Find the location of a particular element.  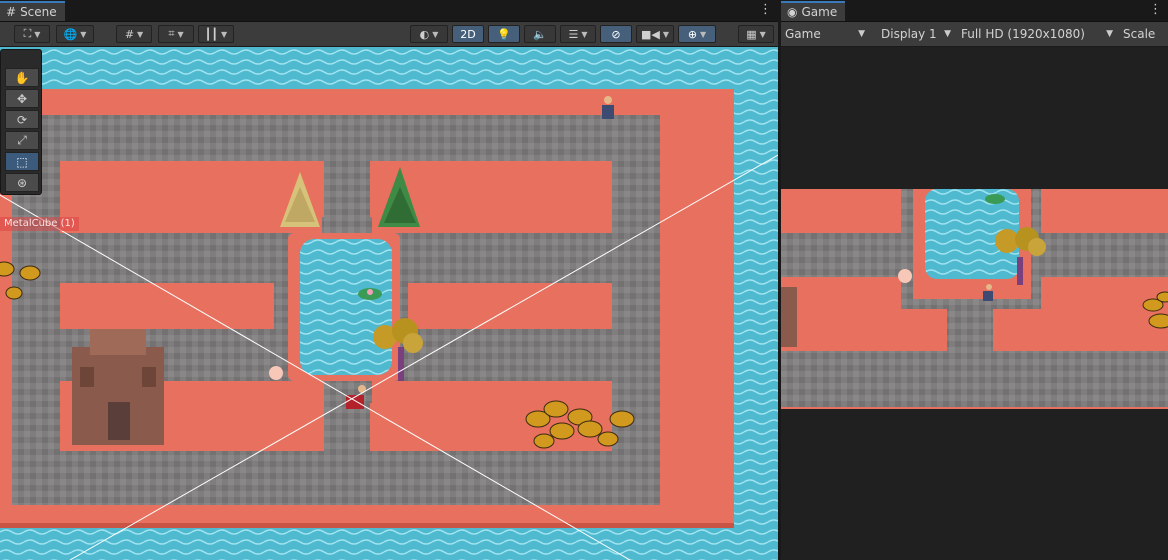

audio-icon: 🔈 is located at coordinates (540, 34).